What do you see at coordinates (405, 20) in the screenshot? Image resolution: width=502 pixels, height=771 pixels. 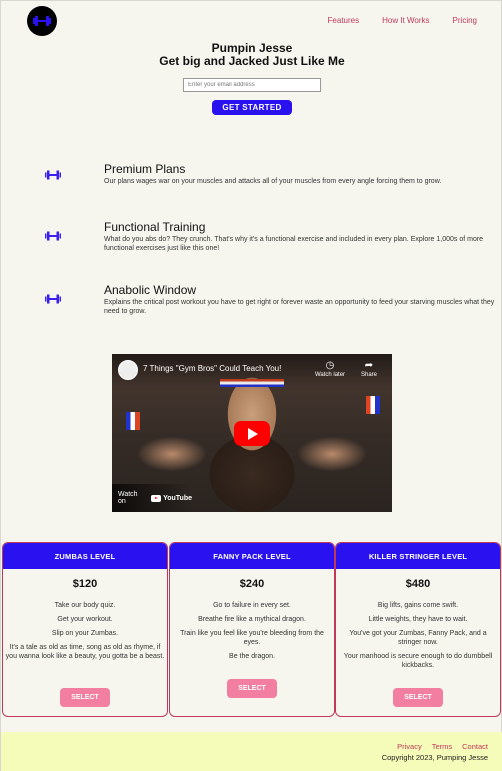 I see `nav-how-it-works-link: How It Works` at bounding box center [405, 20].